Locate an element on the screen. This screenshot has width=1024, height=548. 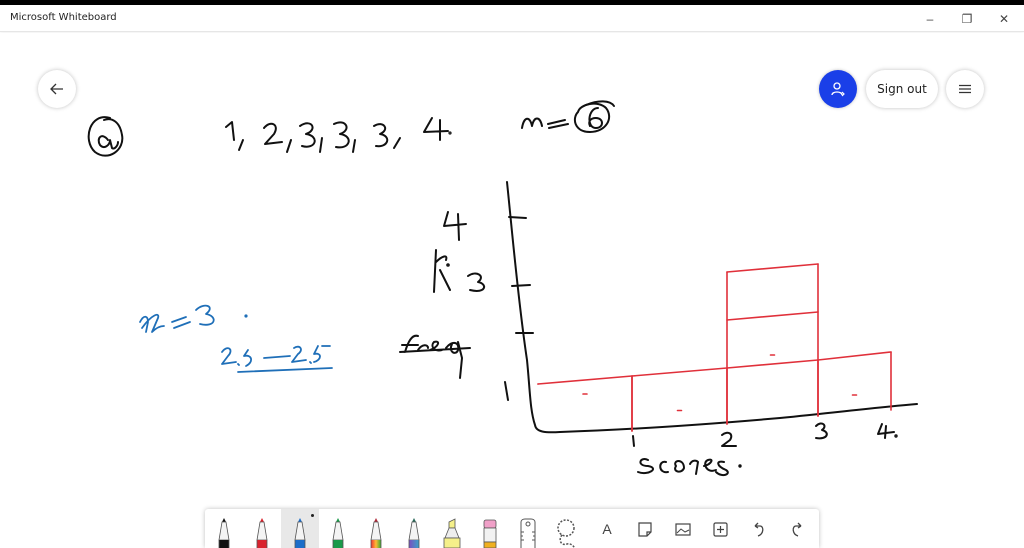
pen-blue-icon is located at coordinates (300, 532).